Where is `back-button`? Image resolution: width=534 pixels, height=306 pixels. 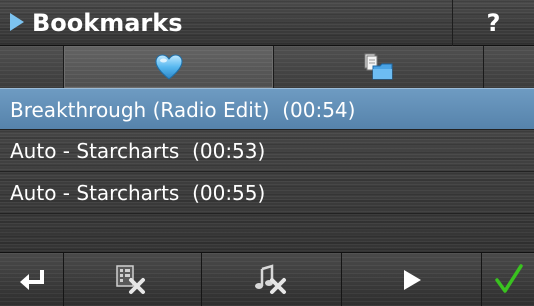
back-button is located at coordinates (32, 279).